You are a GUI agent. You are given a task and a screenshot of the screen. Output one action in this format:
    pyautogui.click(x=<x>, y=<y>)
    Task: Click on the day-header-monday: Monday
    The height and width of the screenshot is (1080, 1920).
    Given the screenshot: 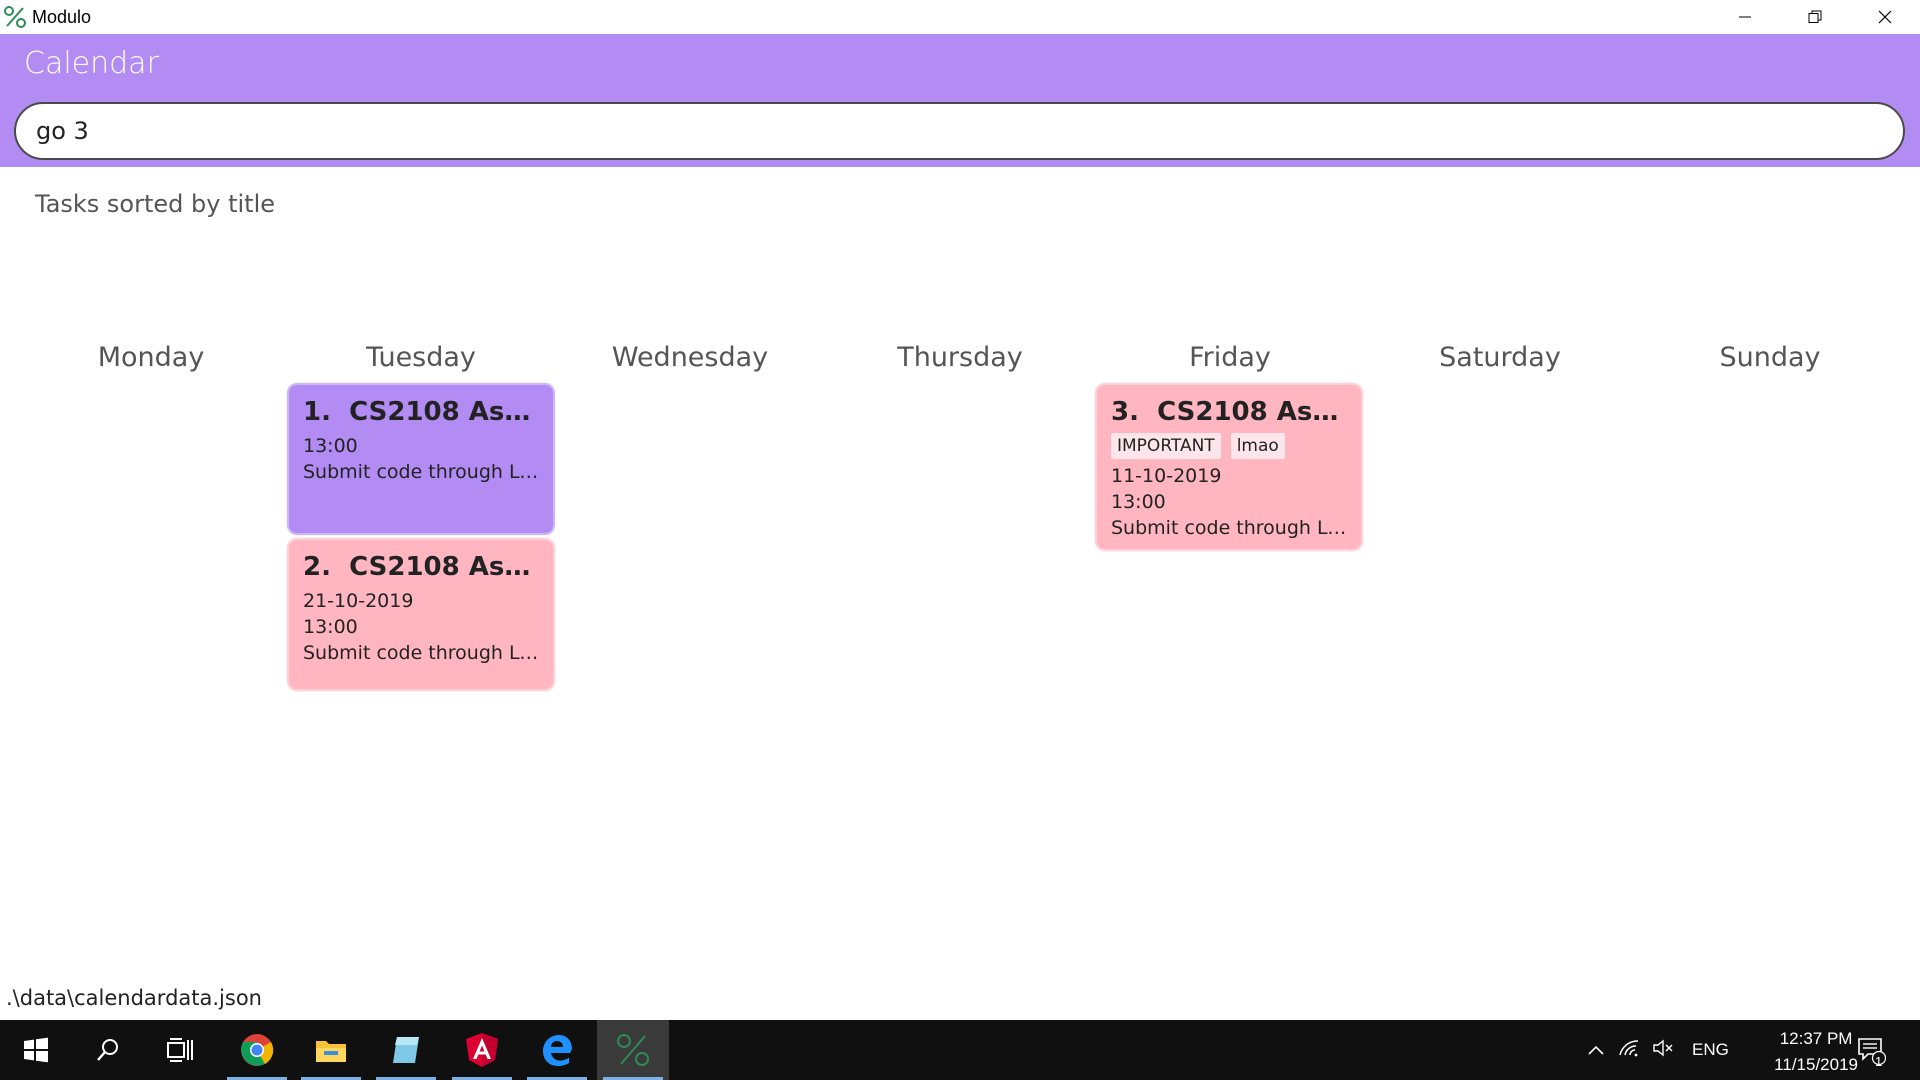 What is the action you would take?
    pyautogui.click(x=151, y=357)
    